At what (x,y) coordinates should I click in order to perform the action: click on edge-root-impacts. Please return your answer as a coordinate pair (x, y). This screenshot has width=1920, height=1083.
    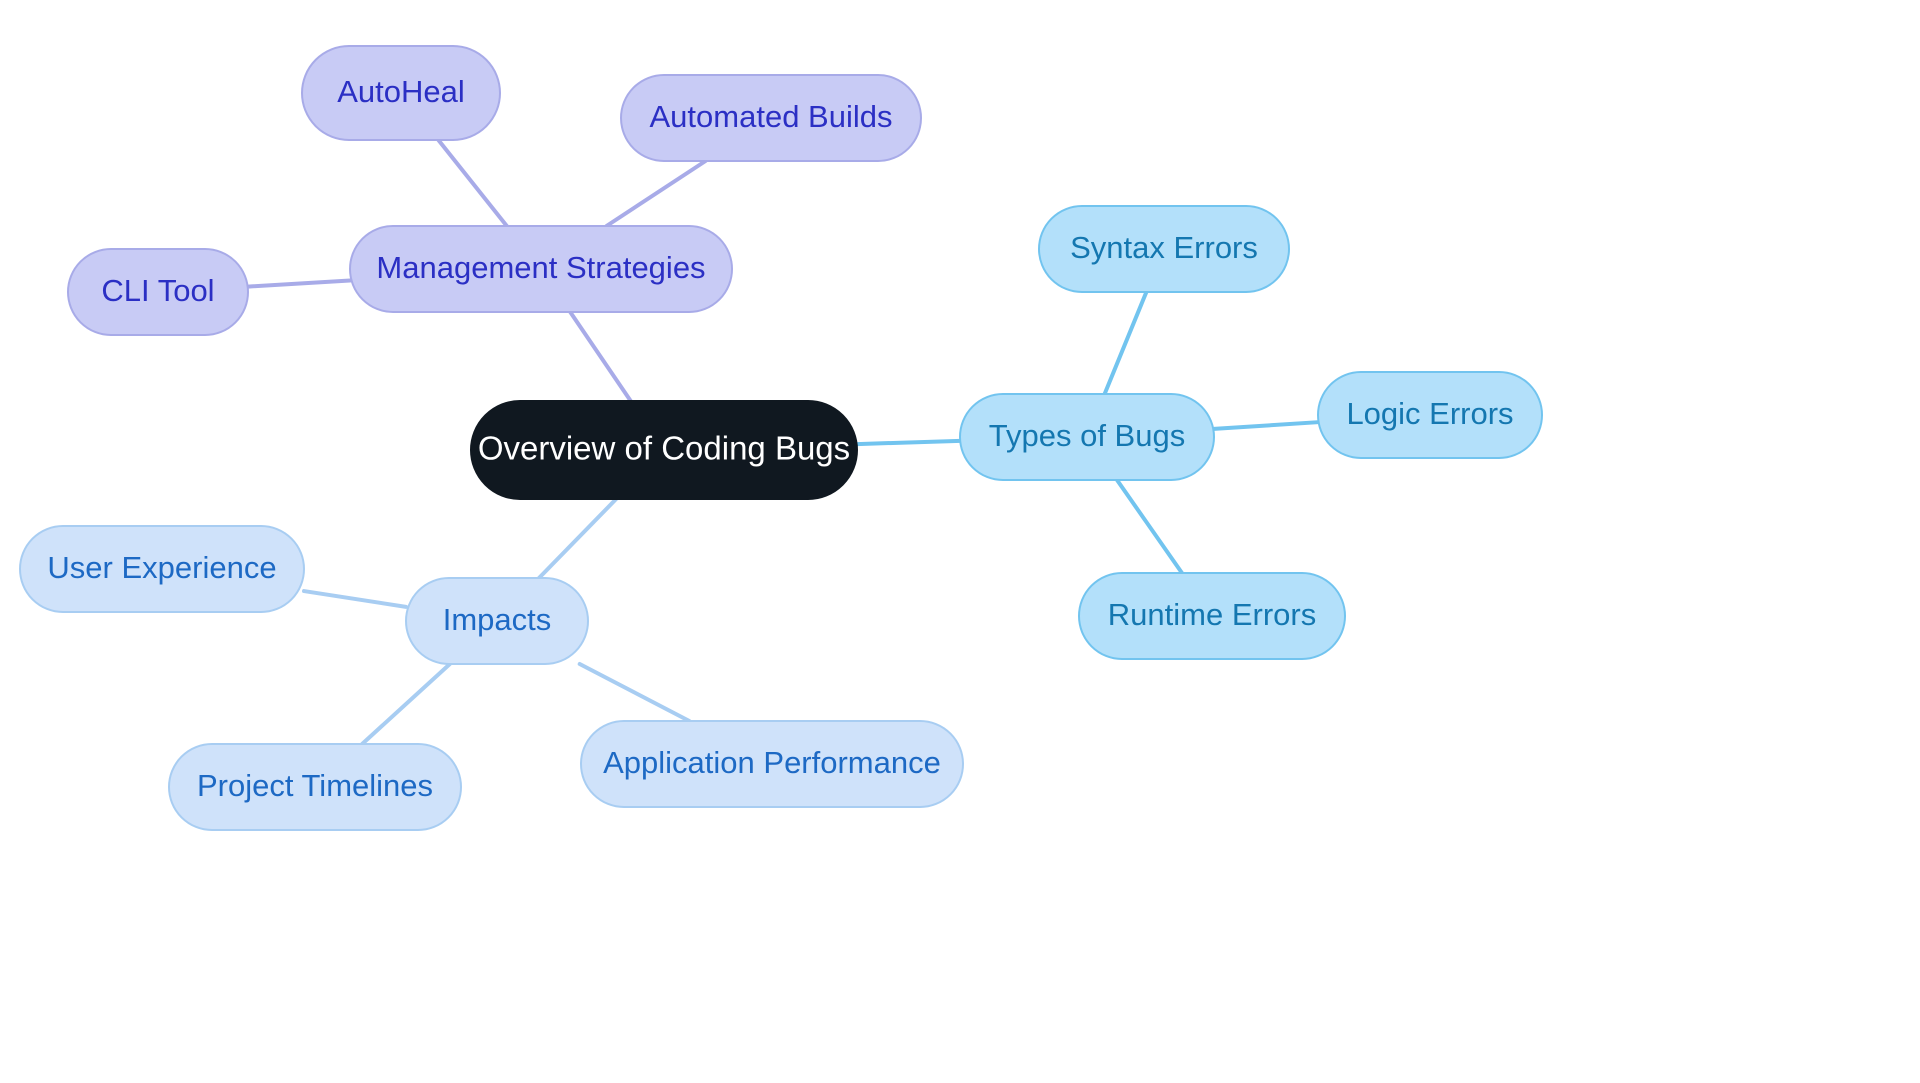
    Looking at the image, I should click on (577, 538).